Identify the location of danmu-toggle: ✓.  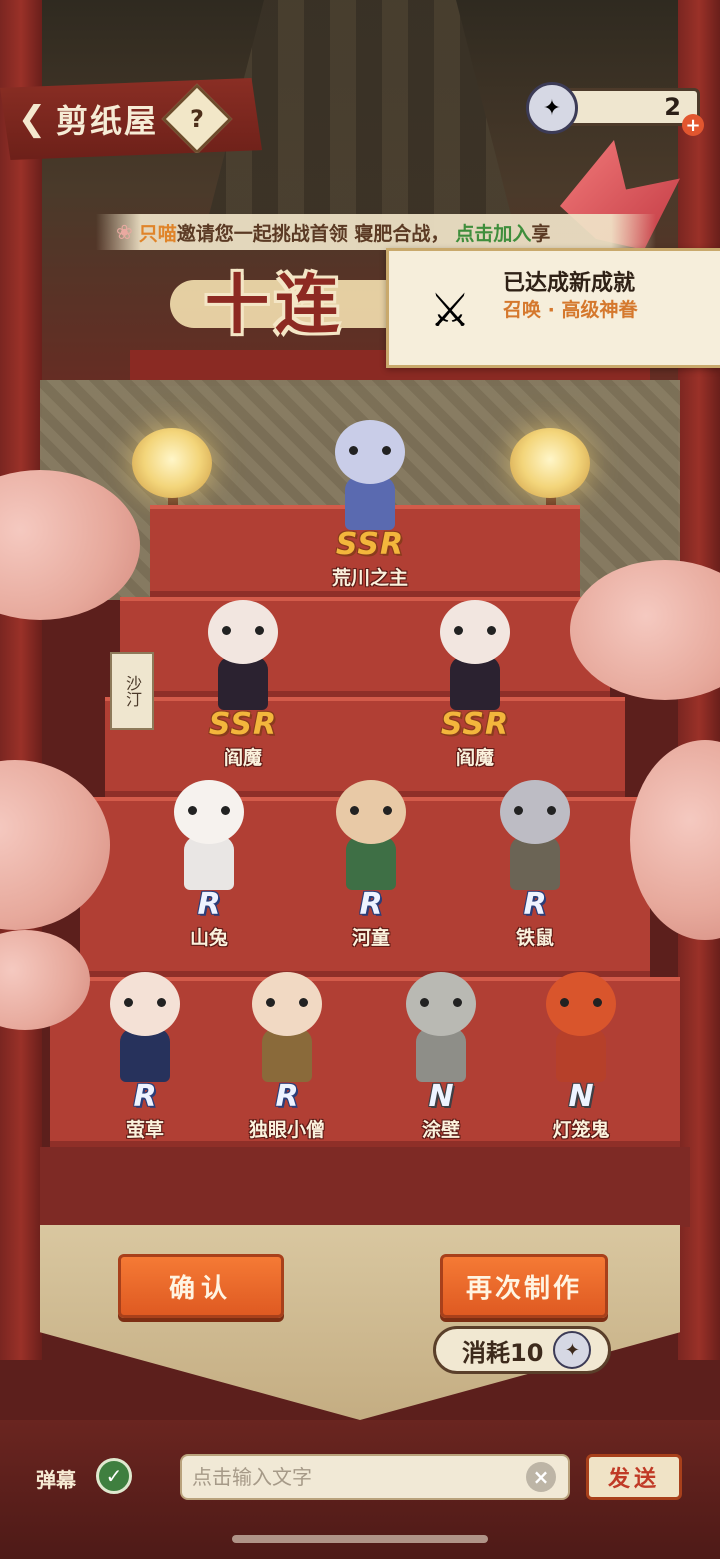
(114, 1476).